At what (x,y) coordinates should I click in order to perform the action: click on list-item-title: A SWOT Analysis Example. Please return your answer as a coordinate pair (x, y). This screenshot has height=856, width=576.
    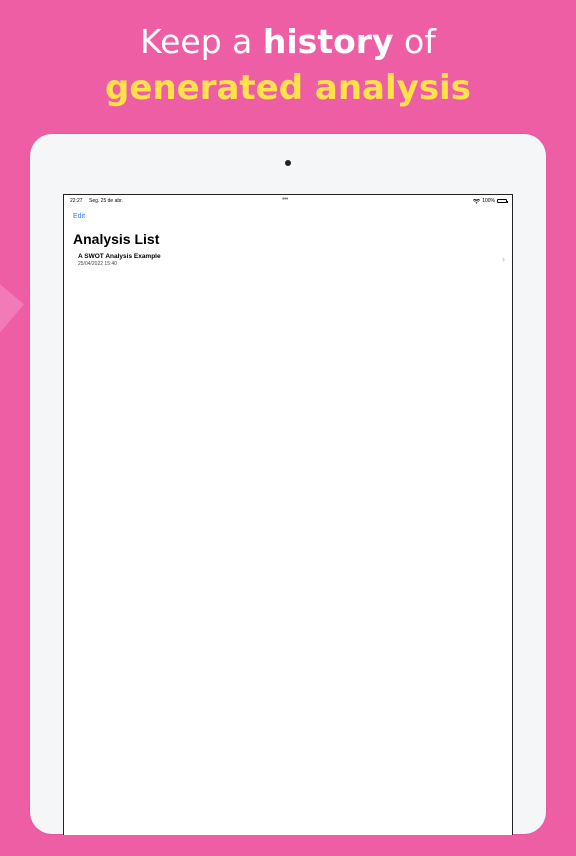
    Looking at the image, I should click on (119, 256).